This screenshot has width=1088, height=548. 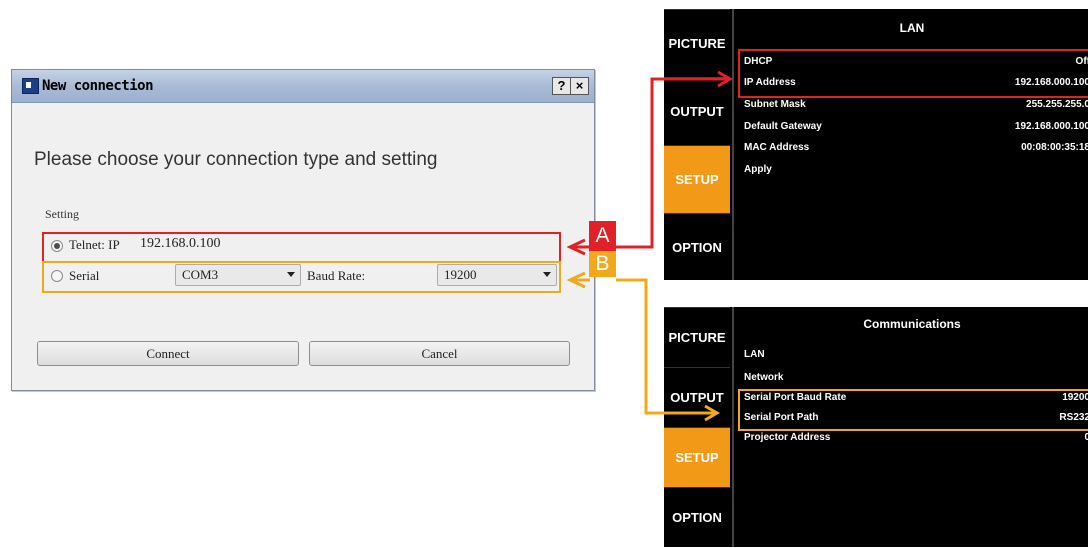 What do you see at coordinates (665, 346) in the screenshot?
I see `connector-b-line` at bounding box center [665, 346].